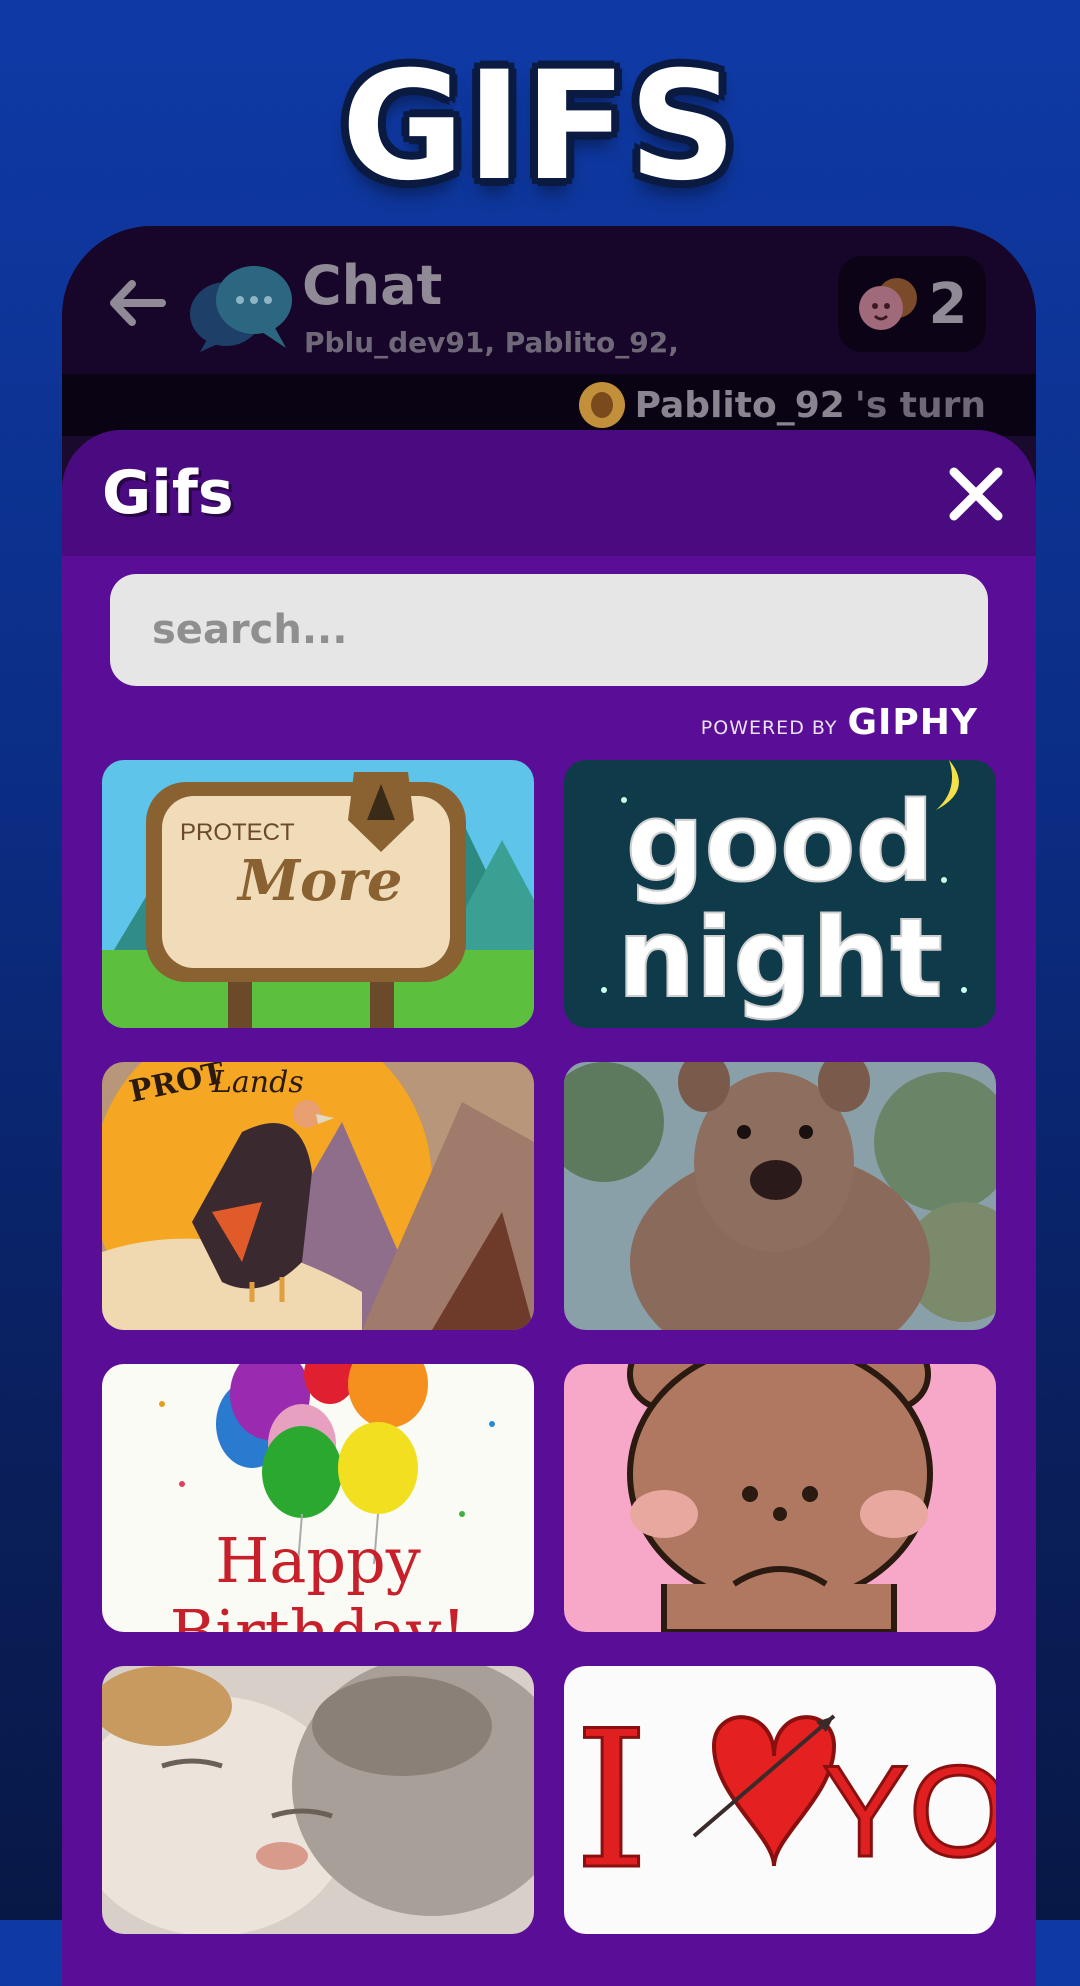 The image size is (1080, 1986). I want to click on close-icon, so click(976, 494).